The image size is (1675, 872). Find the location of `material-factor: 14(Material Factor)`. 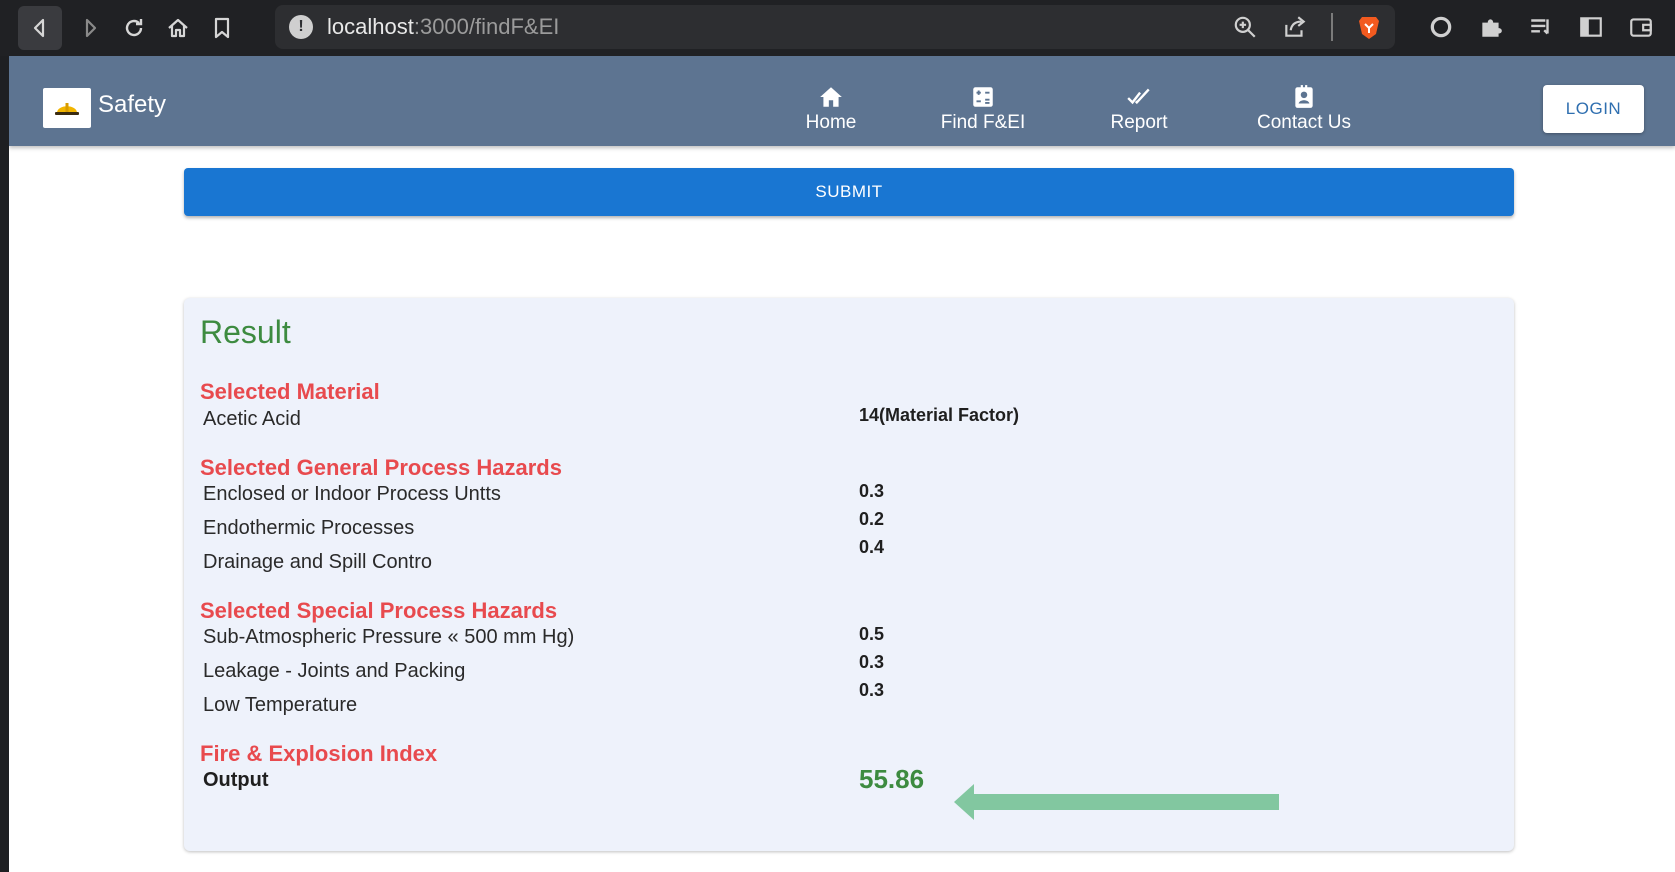

material-factor: 14(Material Factor) is located at coordinates (939, 415).